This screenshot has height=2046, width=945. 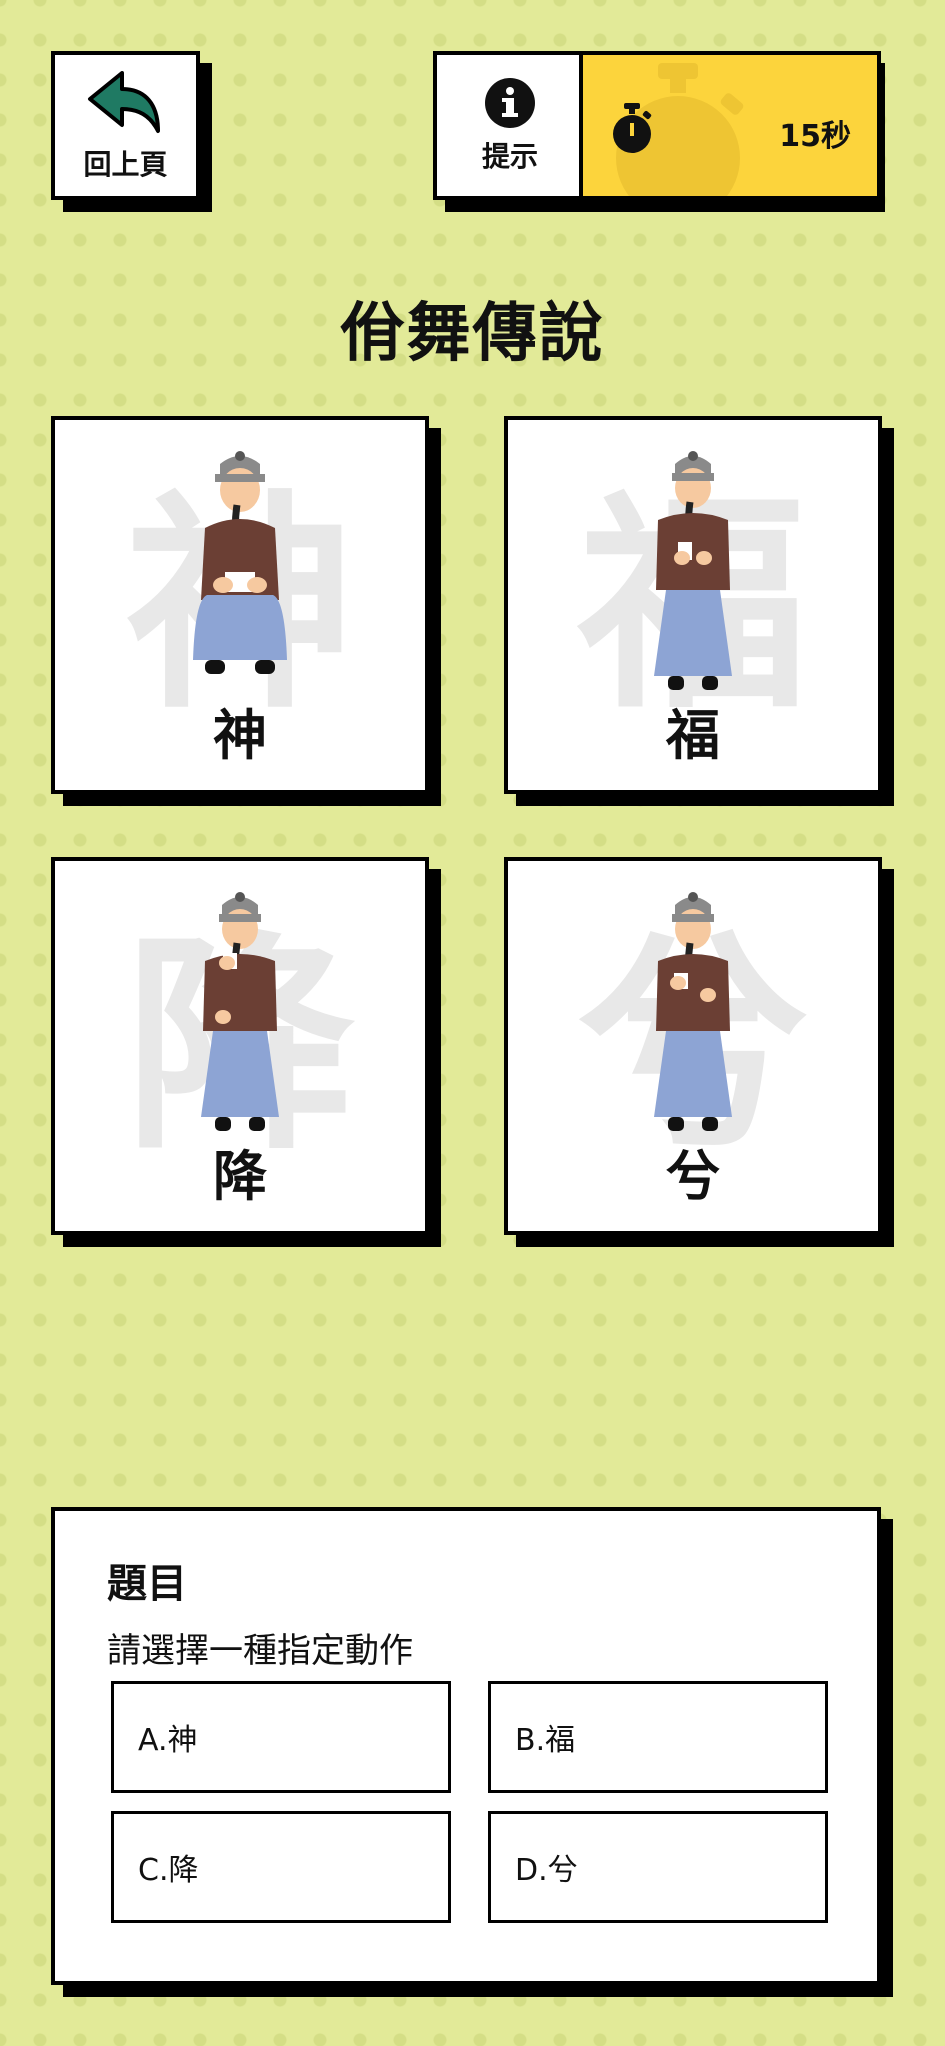 What do you see at coordinates (240, 562) in the screenshot?
I see `seated-dancer-illustration` at bounding box center [240, 562].